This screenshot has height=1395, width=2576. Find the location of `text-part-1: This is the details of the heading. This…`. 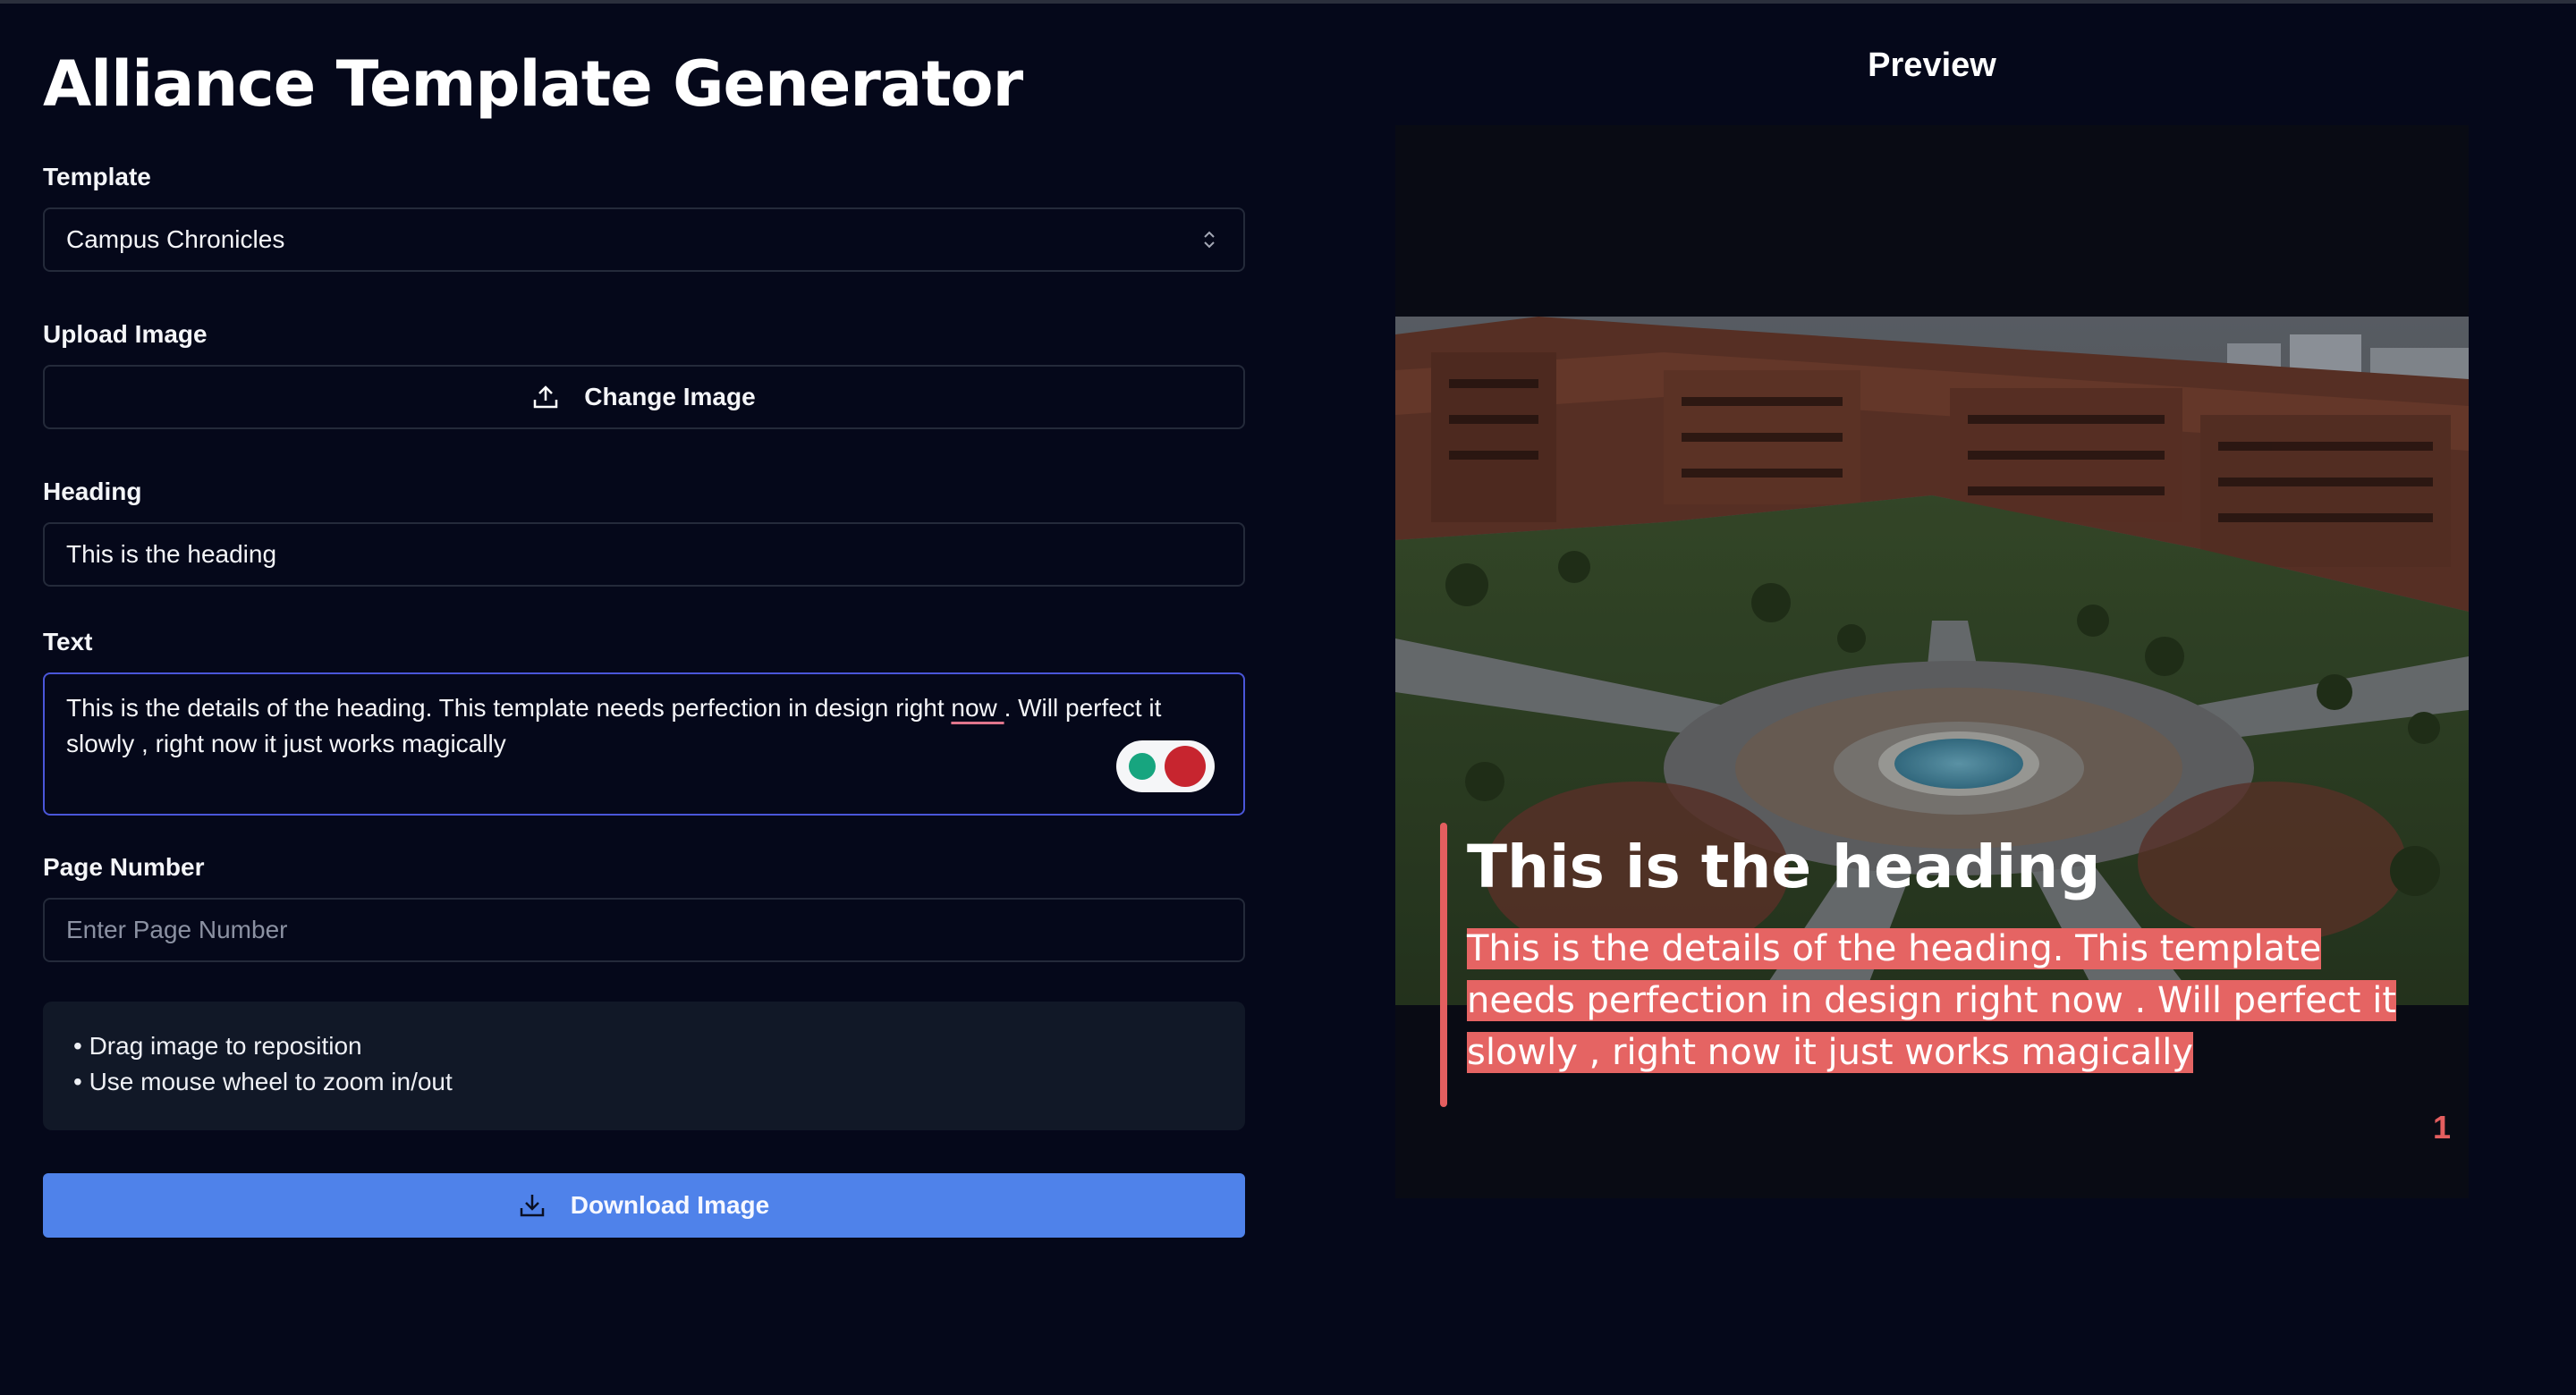

text-part-1: This is the details of the heading. This… is located at coordinates (509, 708).